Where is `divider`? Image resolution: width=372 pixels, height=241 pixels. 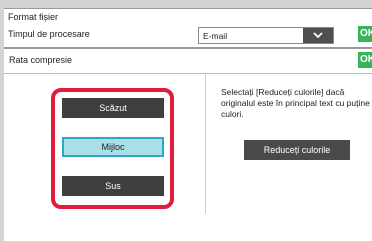 divider is located at coordinates (188, 73).